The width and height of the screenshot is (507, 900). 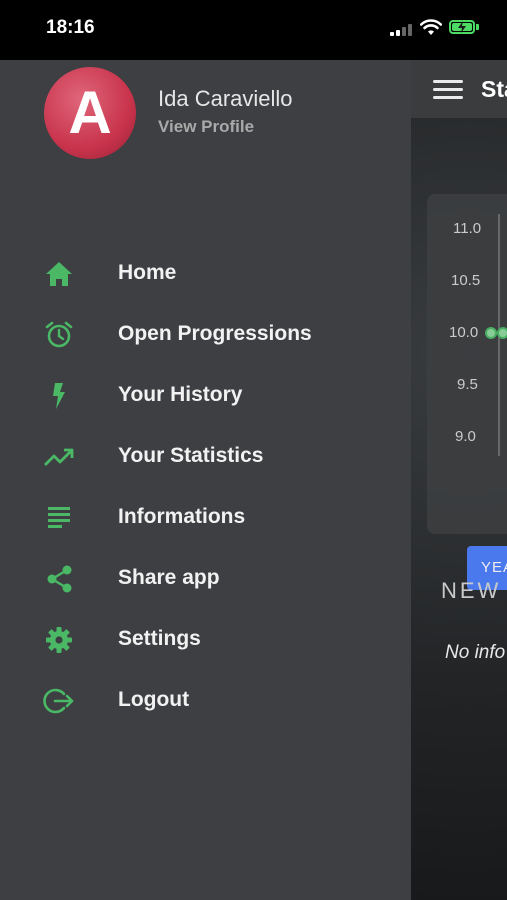 I want to click on menu-item-label: Logout, so click(x=154, y=699).